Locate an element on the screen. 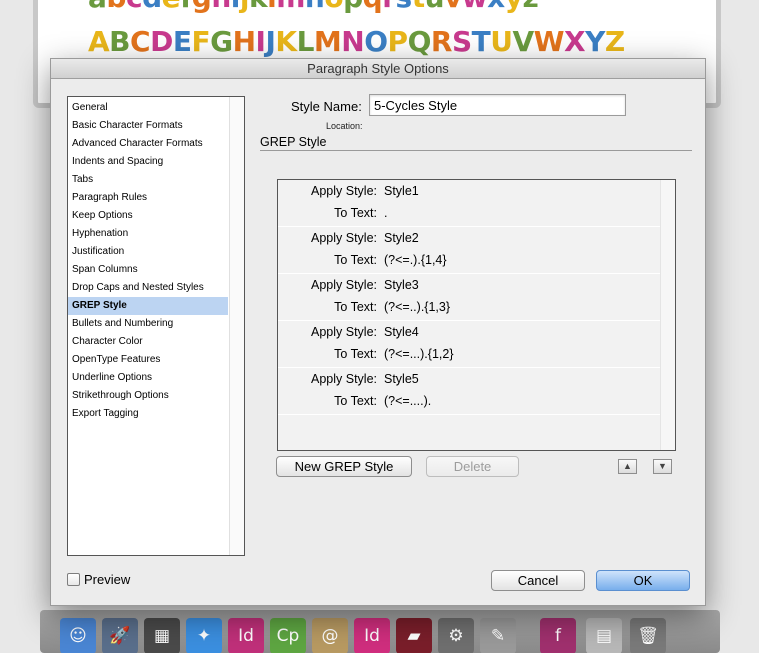 The height and width of the screenshot is (653, 759). category-item: Tabs is located at coordinates (148, 180).